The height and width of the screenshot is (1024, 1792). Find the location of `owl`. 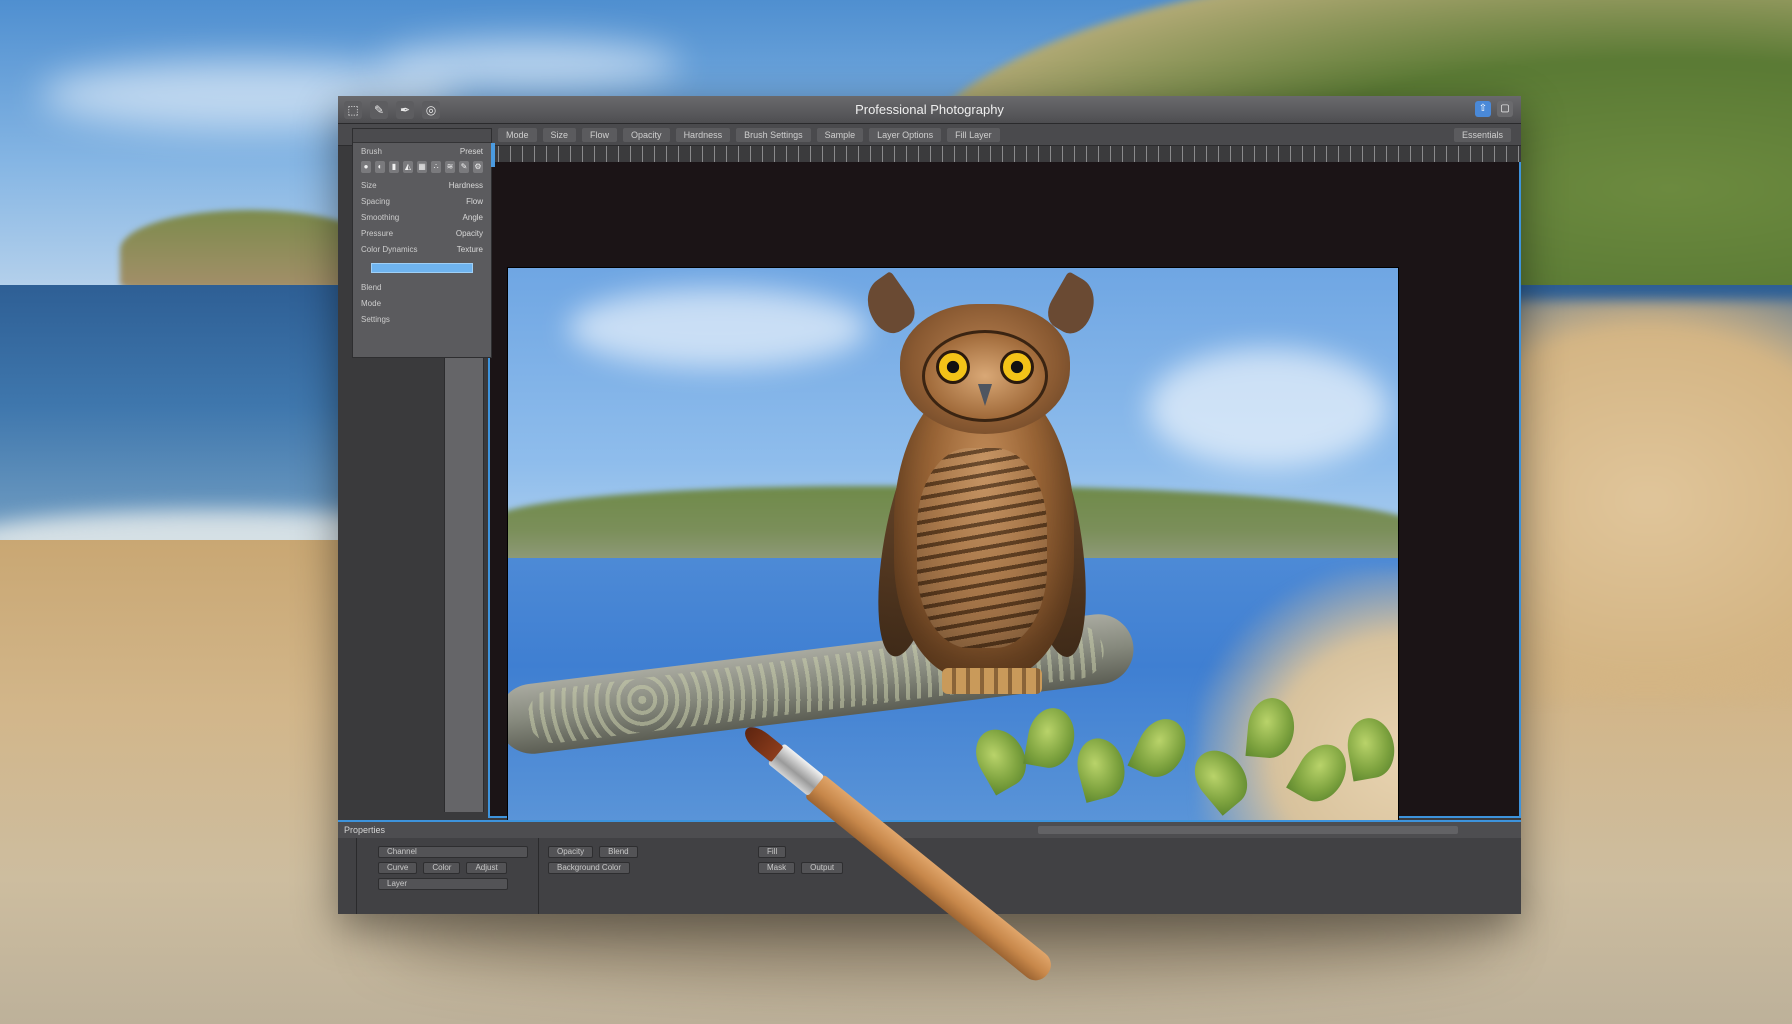

owl is located at coordinates (980, 498).